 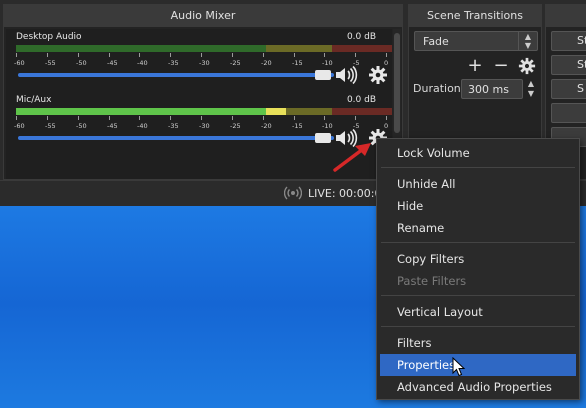 I want to click on broadcast-icon, so click(x=293, y=193).